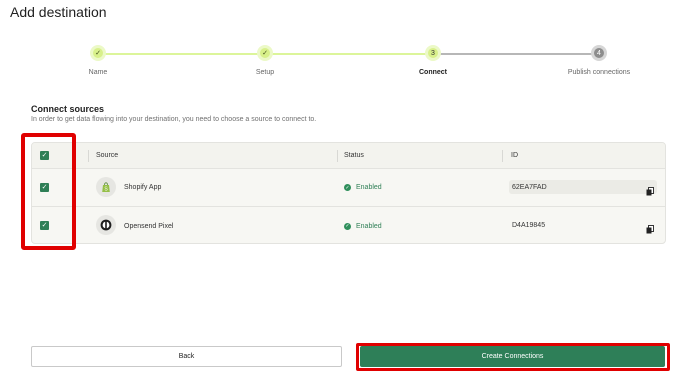  I want to click on table-row: ✓ S Shopify App ✓ Enabled 62EA7FAD, so click(348, 188).